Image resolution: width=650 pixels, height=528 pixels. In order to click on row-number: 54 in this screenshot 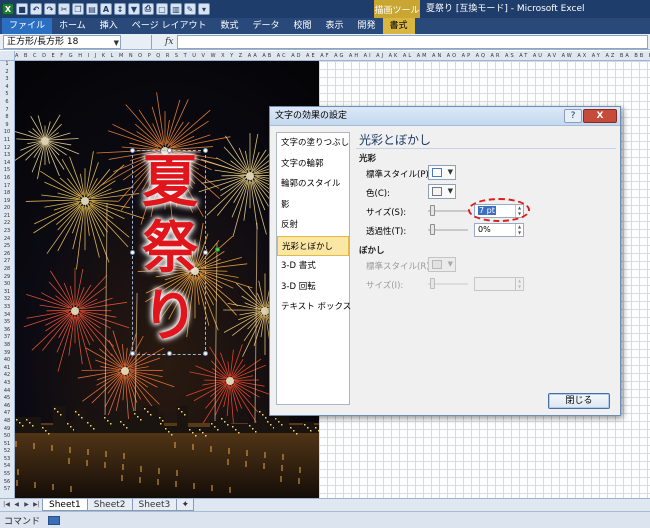, I will do `click(7, 467)`.